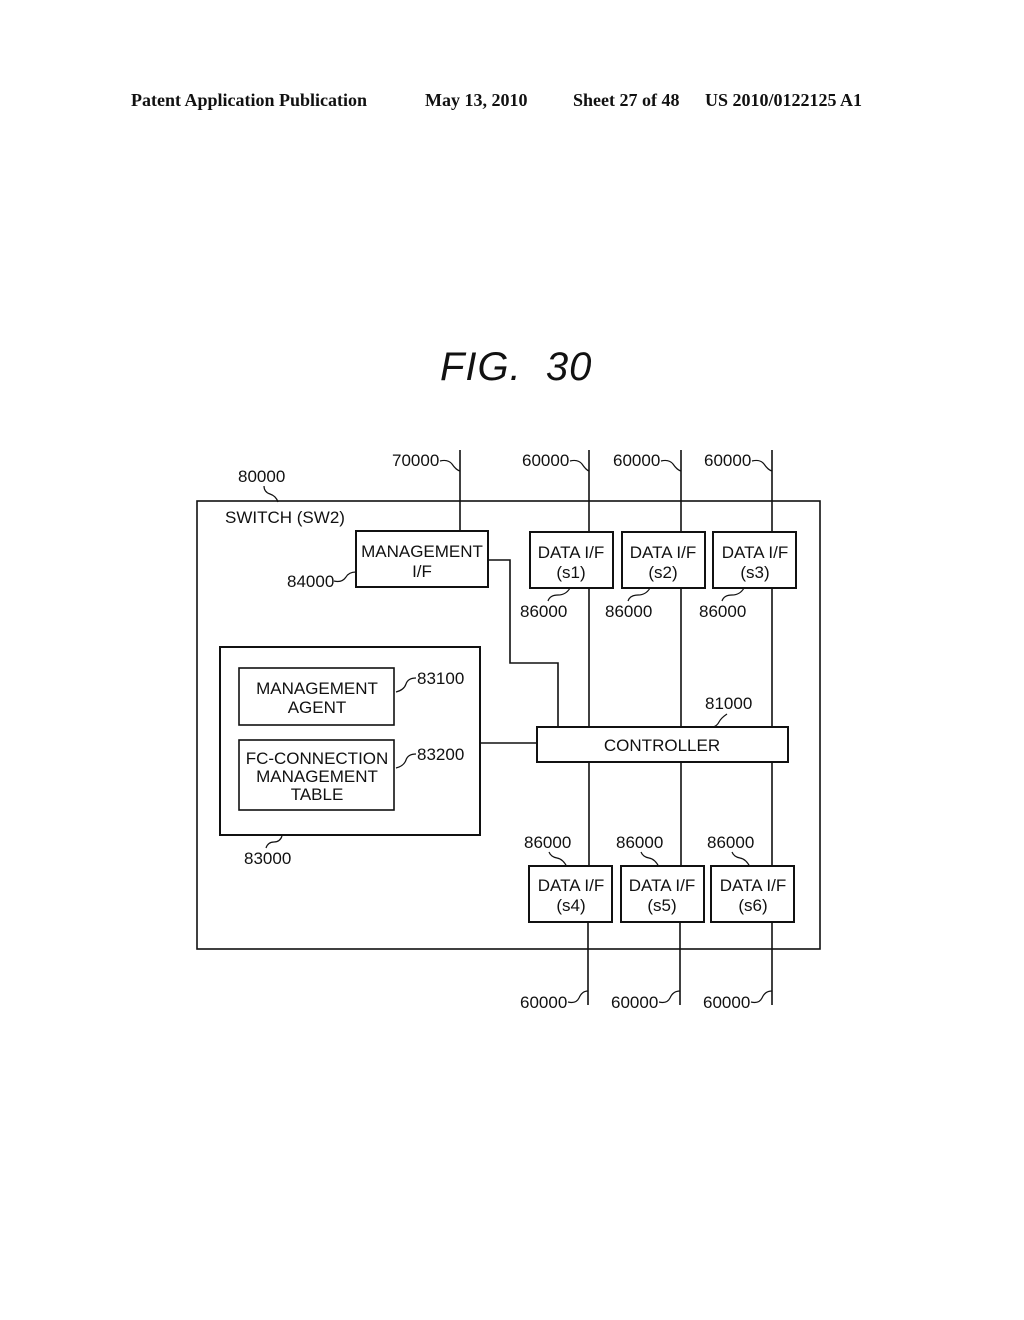 The width and height of the screenshot is (1024, 1320). Describe the element at coordinates (317, 794) in the screenshot. I see `fc-table-label-3: TABLE` at that location.